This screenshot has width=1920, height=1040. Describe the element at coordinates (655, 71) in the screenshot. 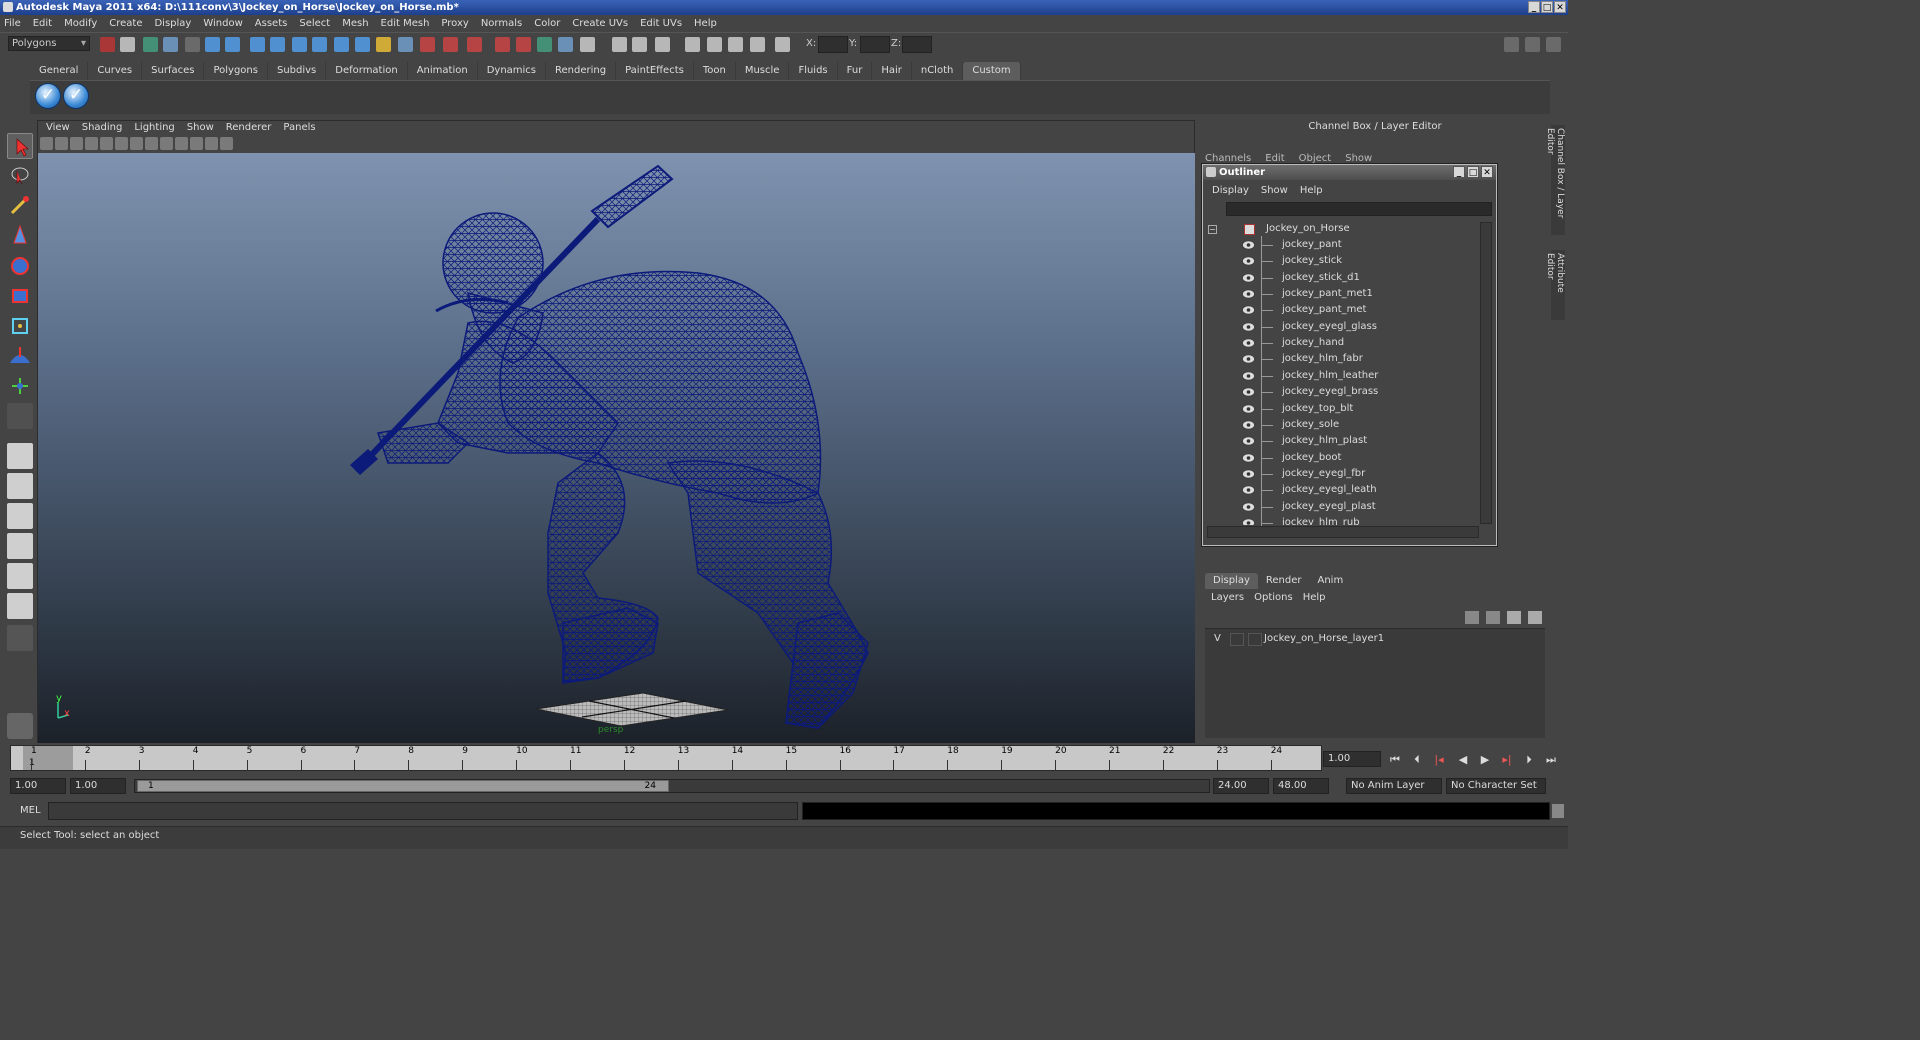

I see `shelf-tab-painteffects: PaintEffects` at that location.